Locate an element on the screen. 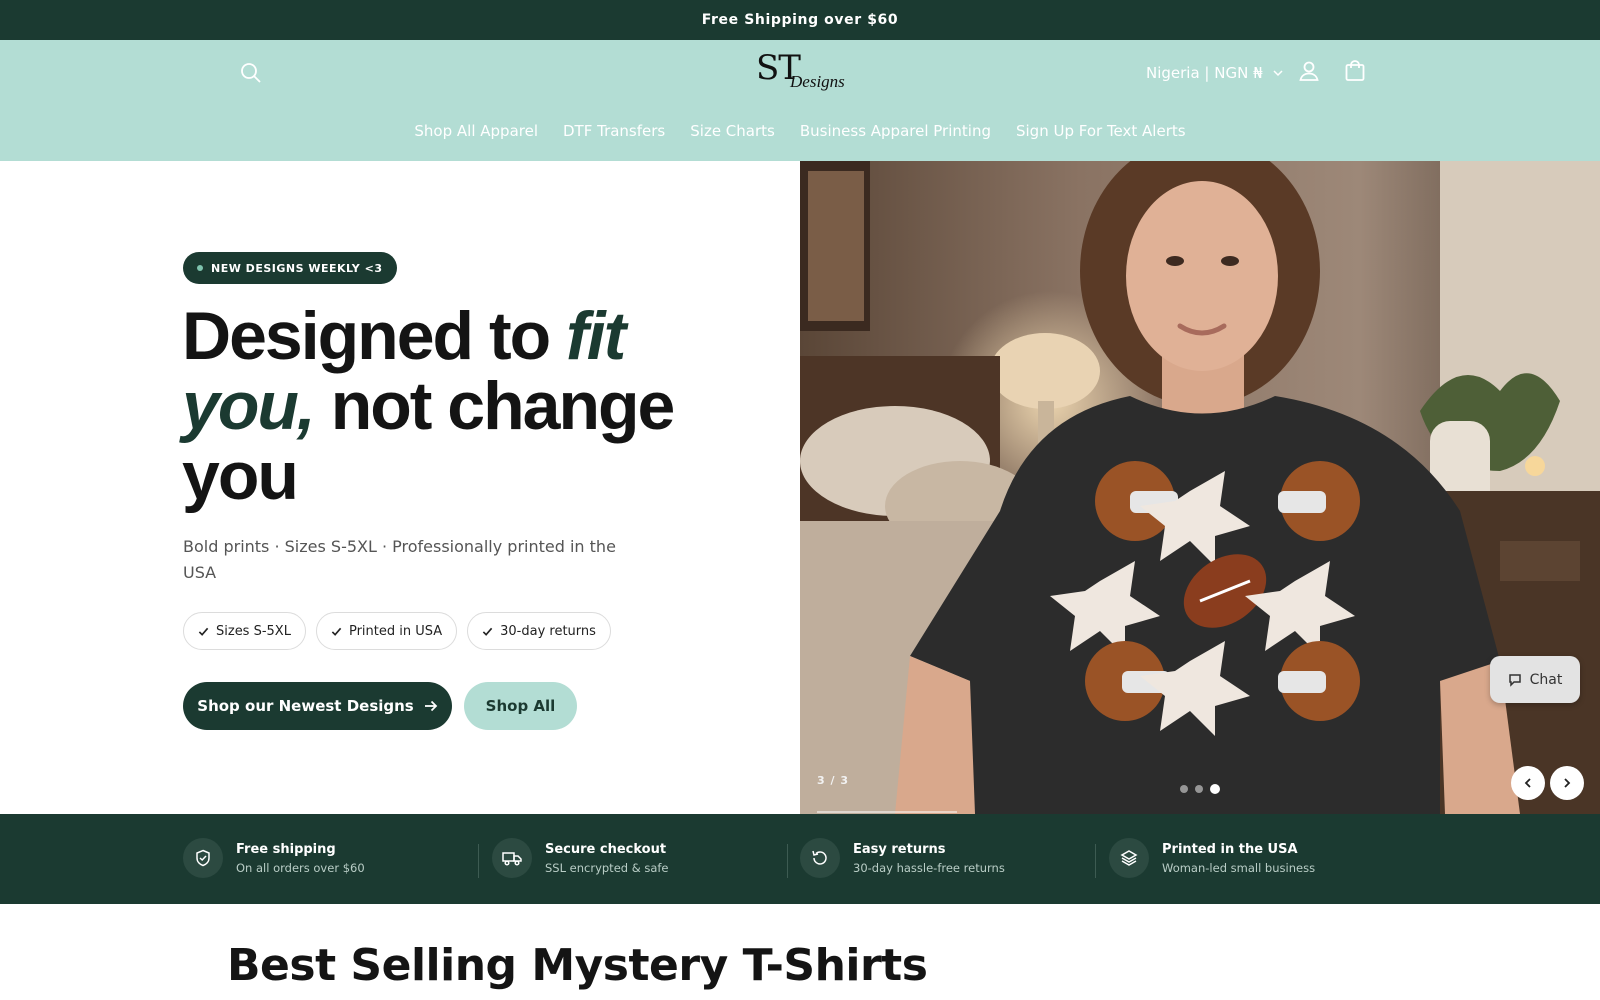 The width and height of the screenshot is (1600, 1000). badge-label: NEW DESIGNS WEEKLY <3 is located at coordinates (297, 268).